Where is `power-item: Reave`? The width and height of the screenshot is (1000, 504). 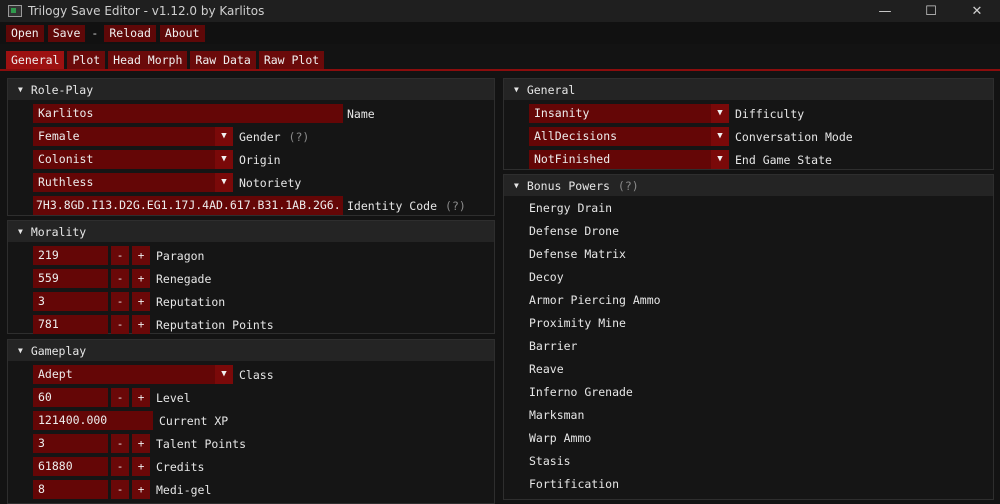 power-item: Reave is located at coordinates (546, 369).